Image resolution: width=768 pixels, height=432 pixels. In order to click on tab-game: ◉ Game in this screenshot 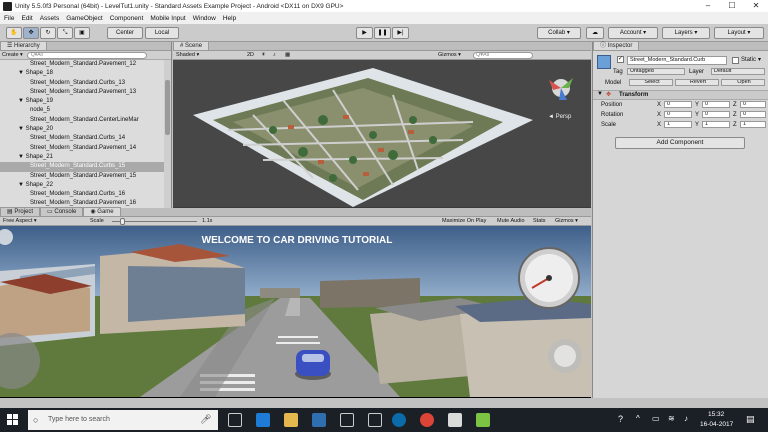, I will do `click(102, 211)`.